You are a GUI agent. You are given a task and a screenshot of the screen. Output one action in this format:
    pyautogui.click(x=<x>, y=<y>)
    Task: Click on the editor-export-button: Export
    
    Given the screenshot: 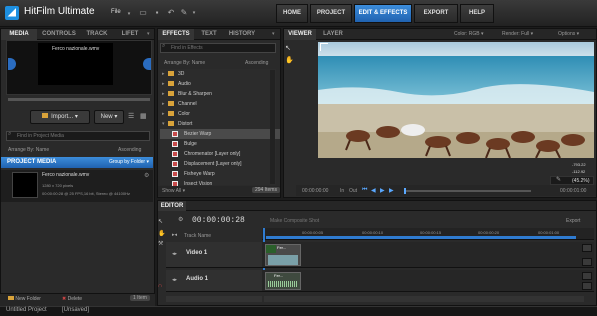 What is the action you would take?
    pyautogui.click(x=573, y=221)
    